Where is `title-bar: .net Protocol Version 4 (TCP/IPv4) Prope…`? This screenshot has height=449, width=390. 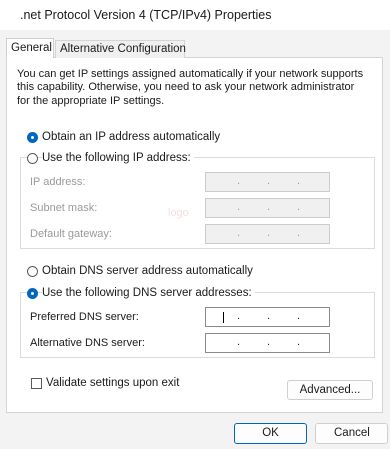
title-bar: .net Protocol Version 4 (TCP/IPv4) Prope… is located at coordinates (195, 15).